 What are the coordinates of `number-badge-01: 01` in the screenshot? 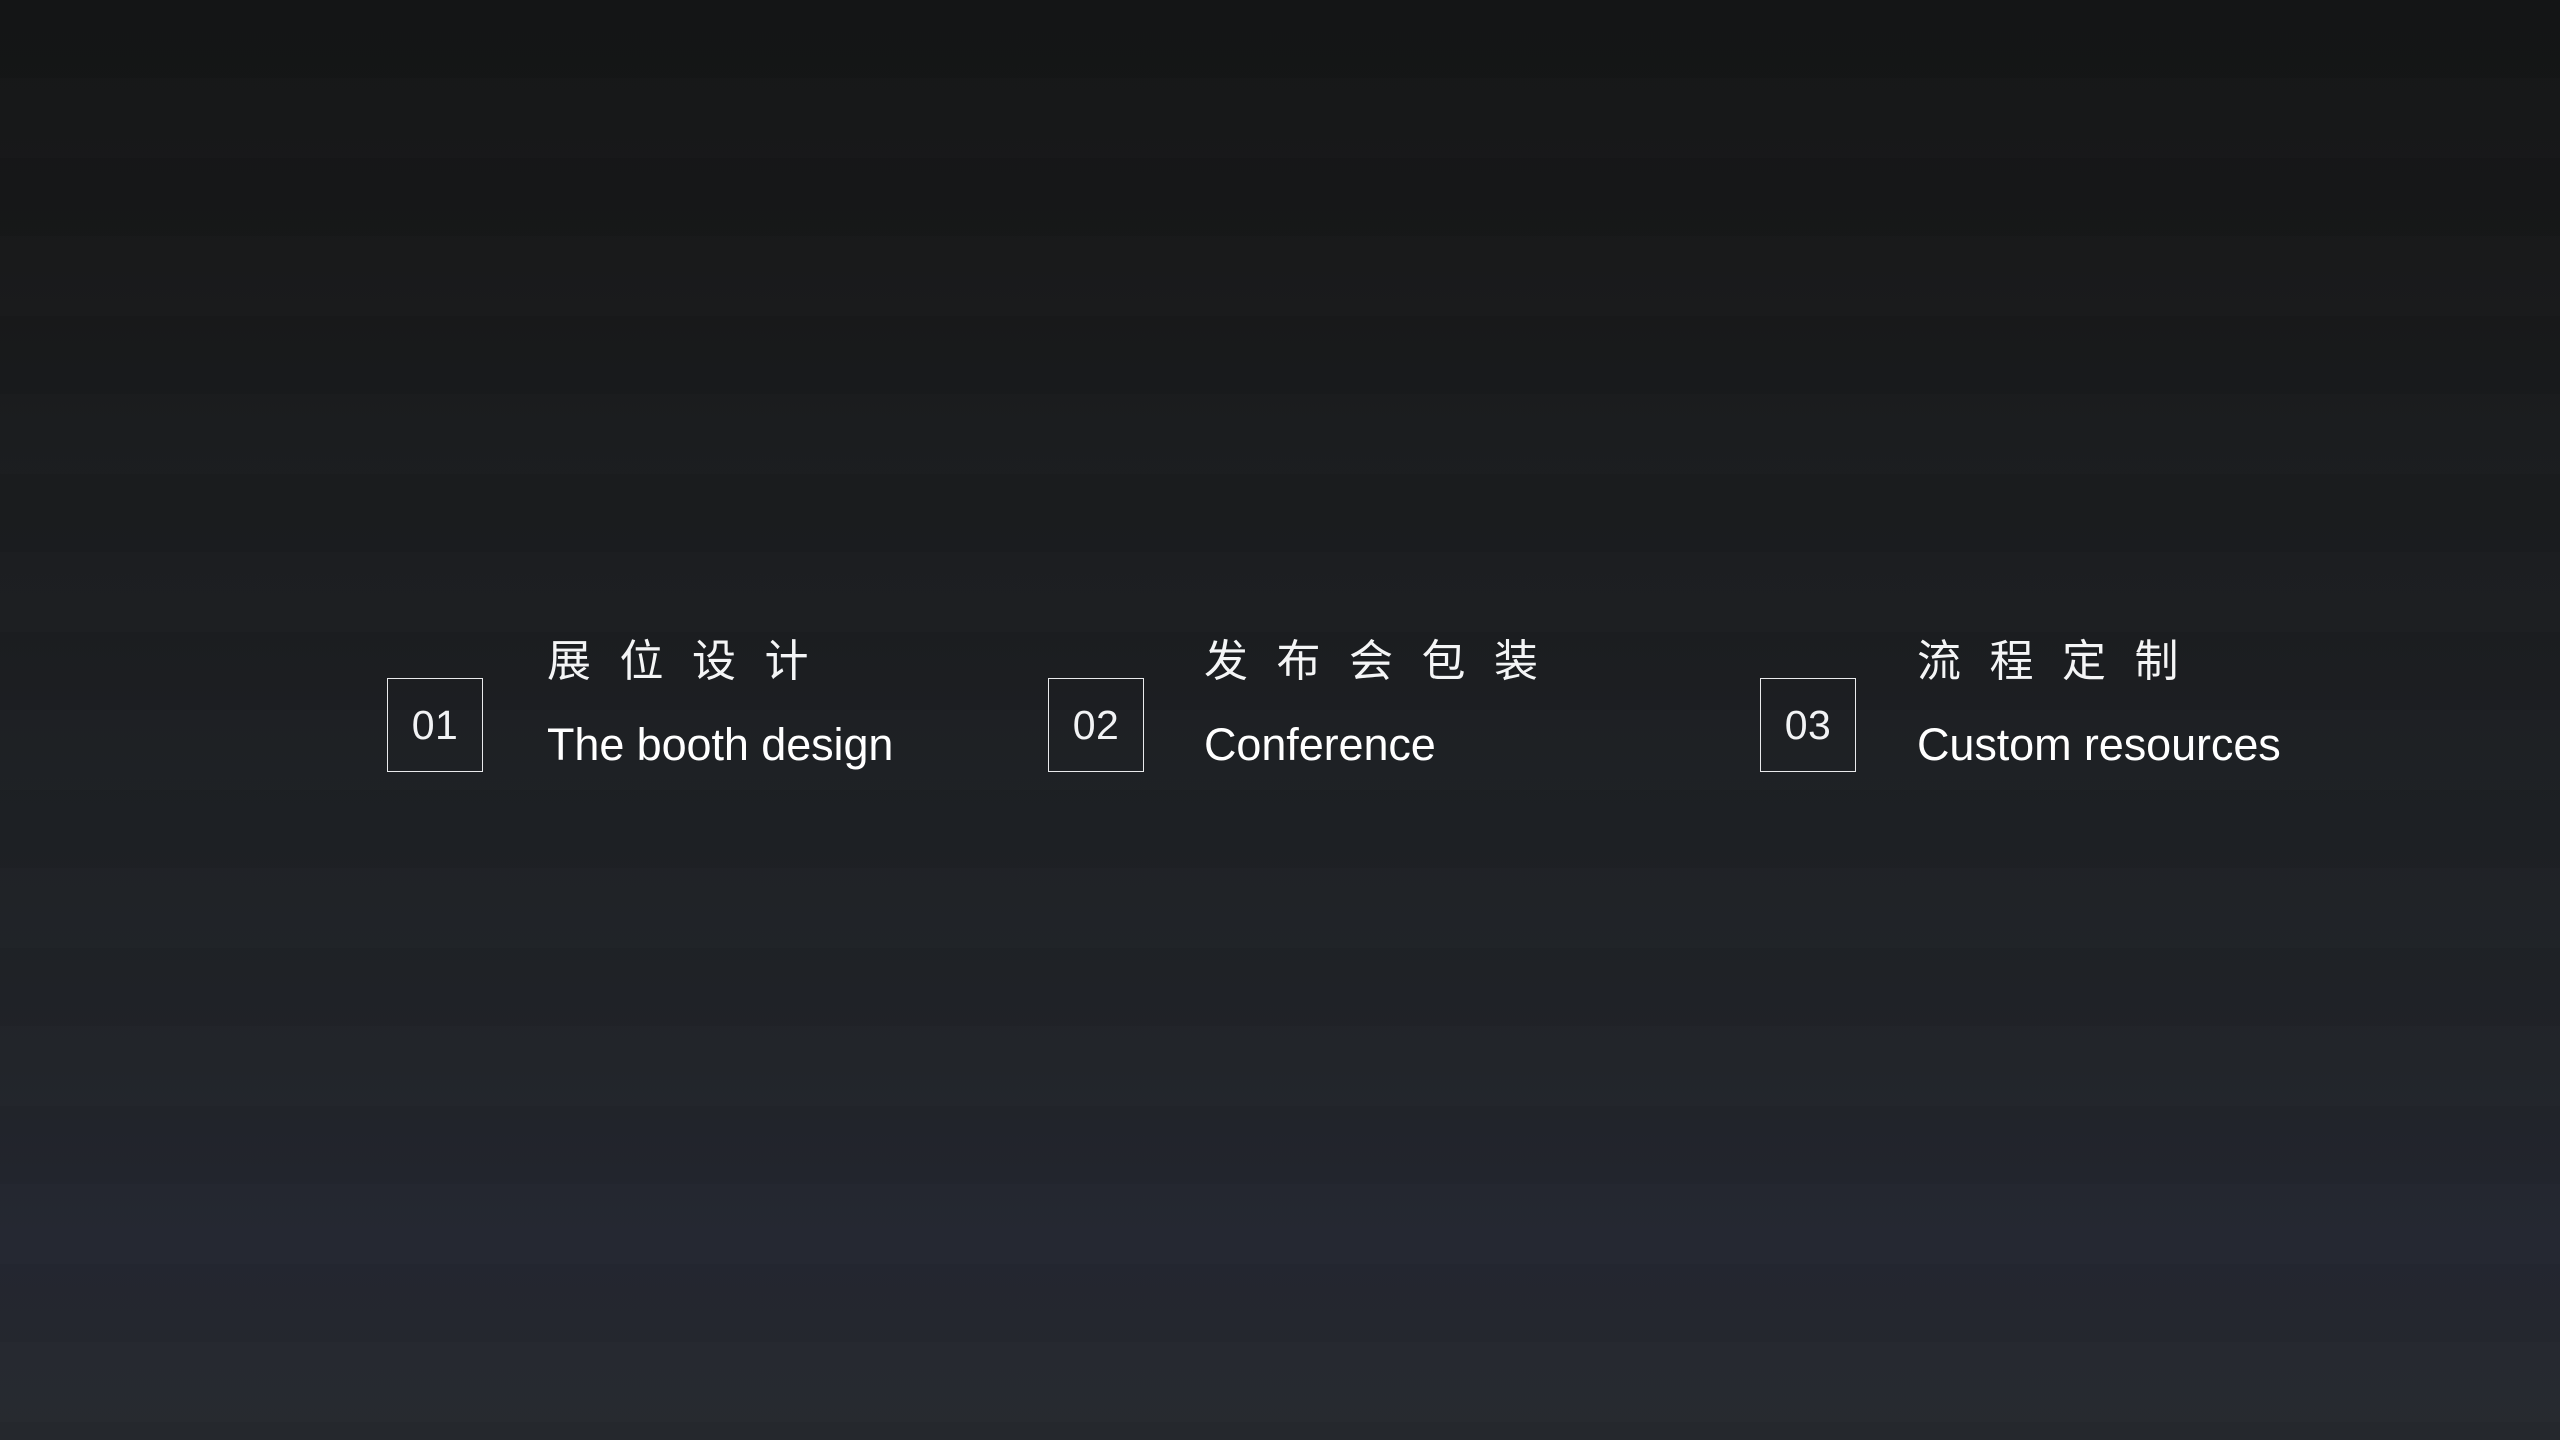 It's located at (435, 725).